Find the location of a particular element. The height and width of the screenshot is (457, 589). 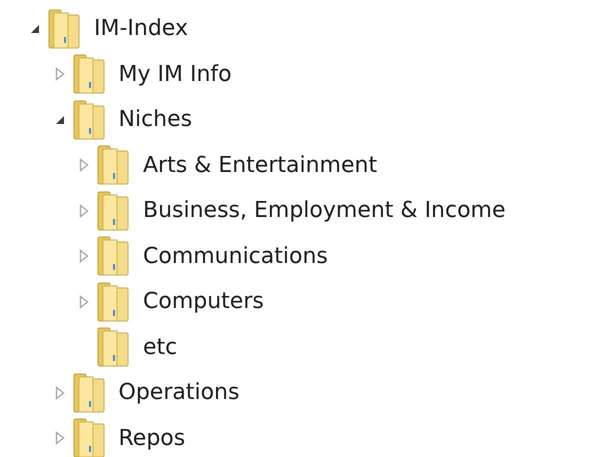

folder-label: Arts & Entertainment is located at coordinates (260, 165).